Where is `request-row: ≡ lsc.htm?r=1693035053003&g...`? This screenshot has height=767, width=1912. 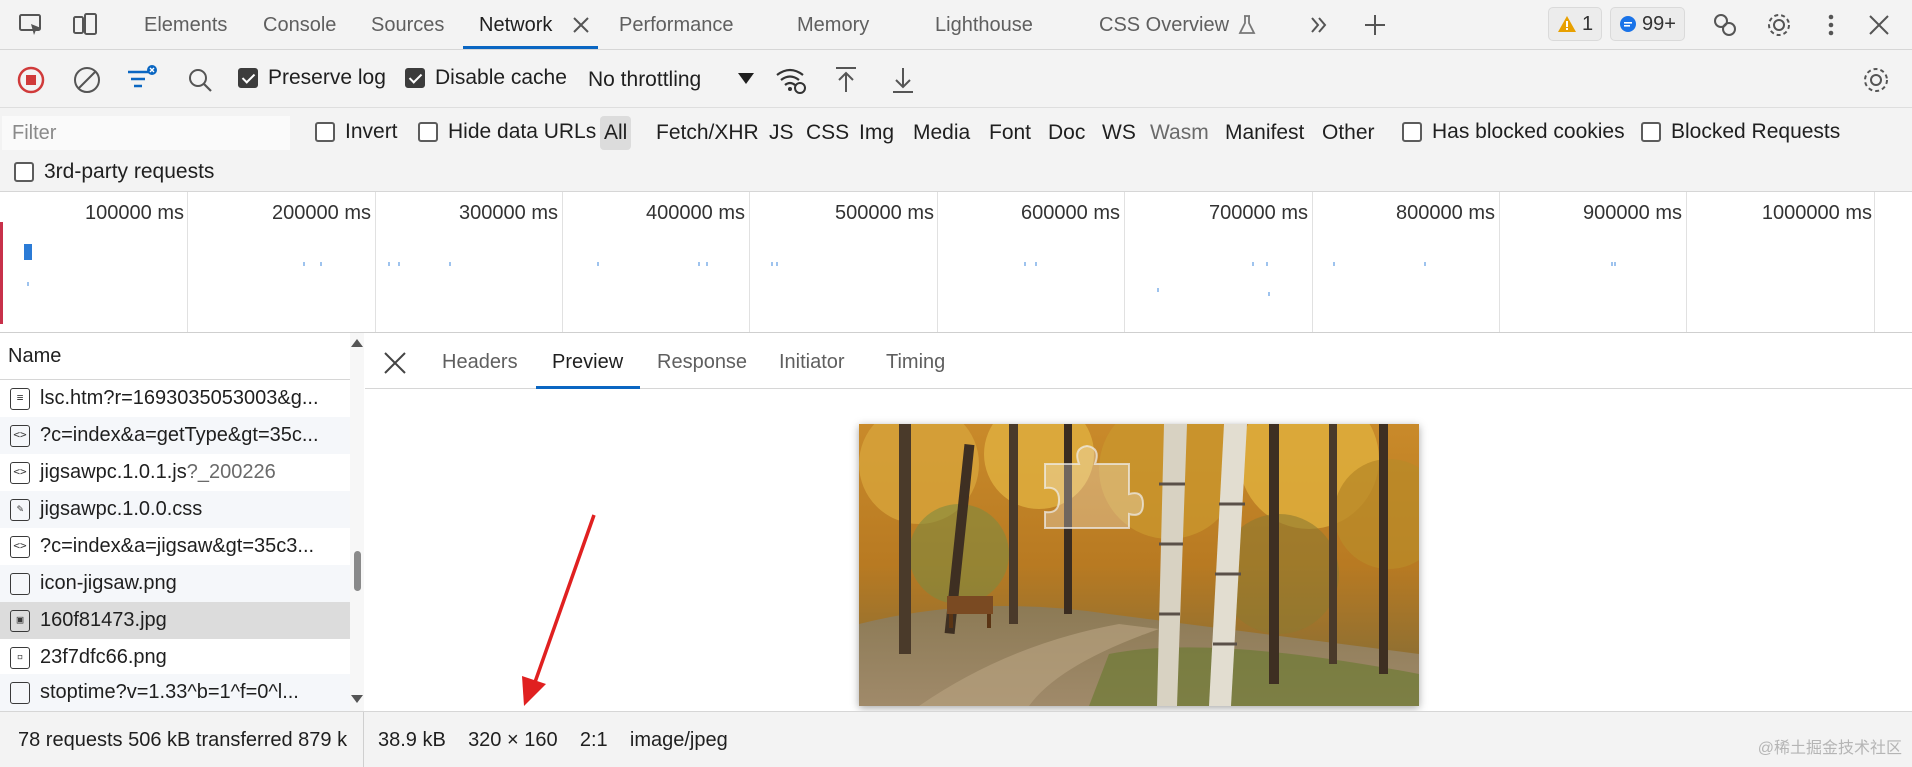
request-row: ≡ lsc.htm?r=1693035053003&g... is located at coordinates (175, 398).